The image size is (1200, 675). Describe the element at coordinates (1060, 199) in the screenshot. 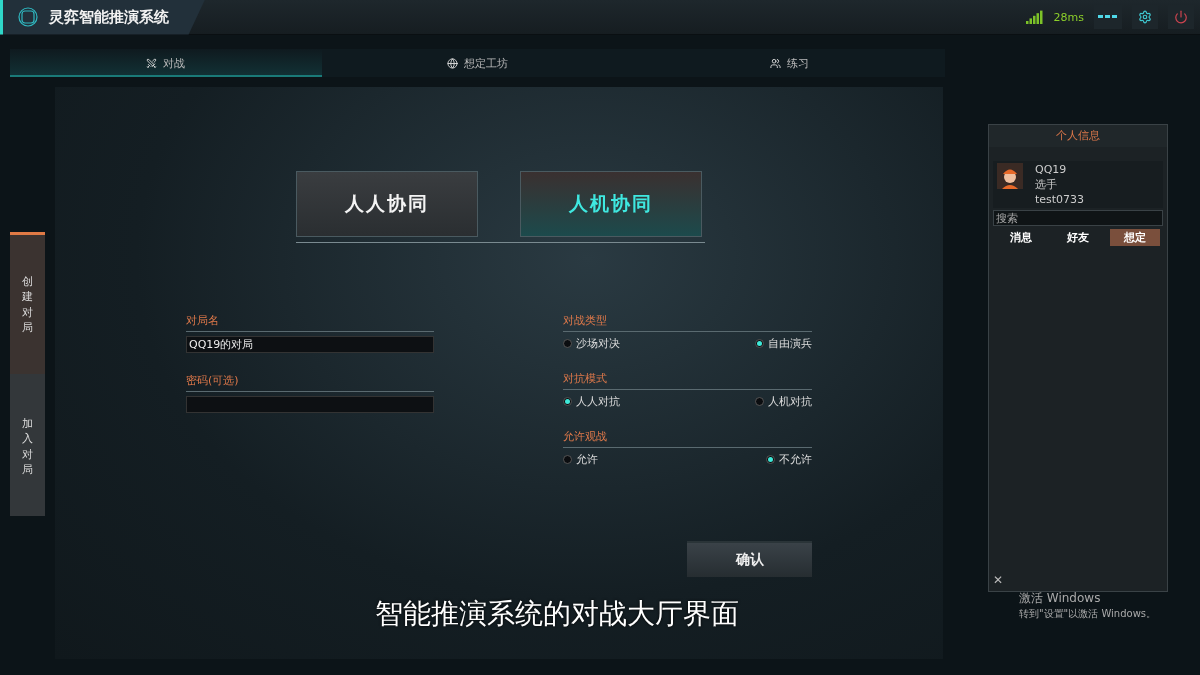

I see `user-account: test0733` at that location.